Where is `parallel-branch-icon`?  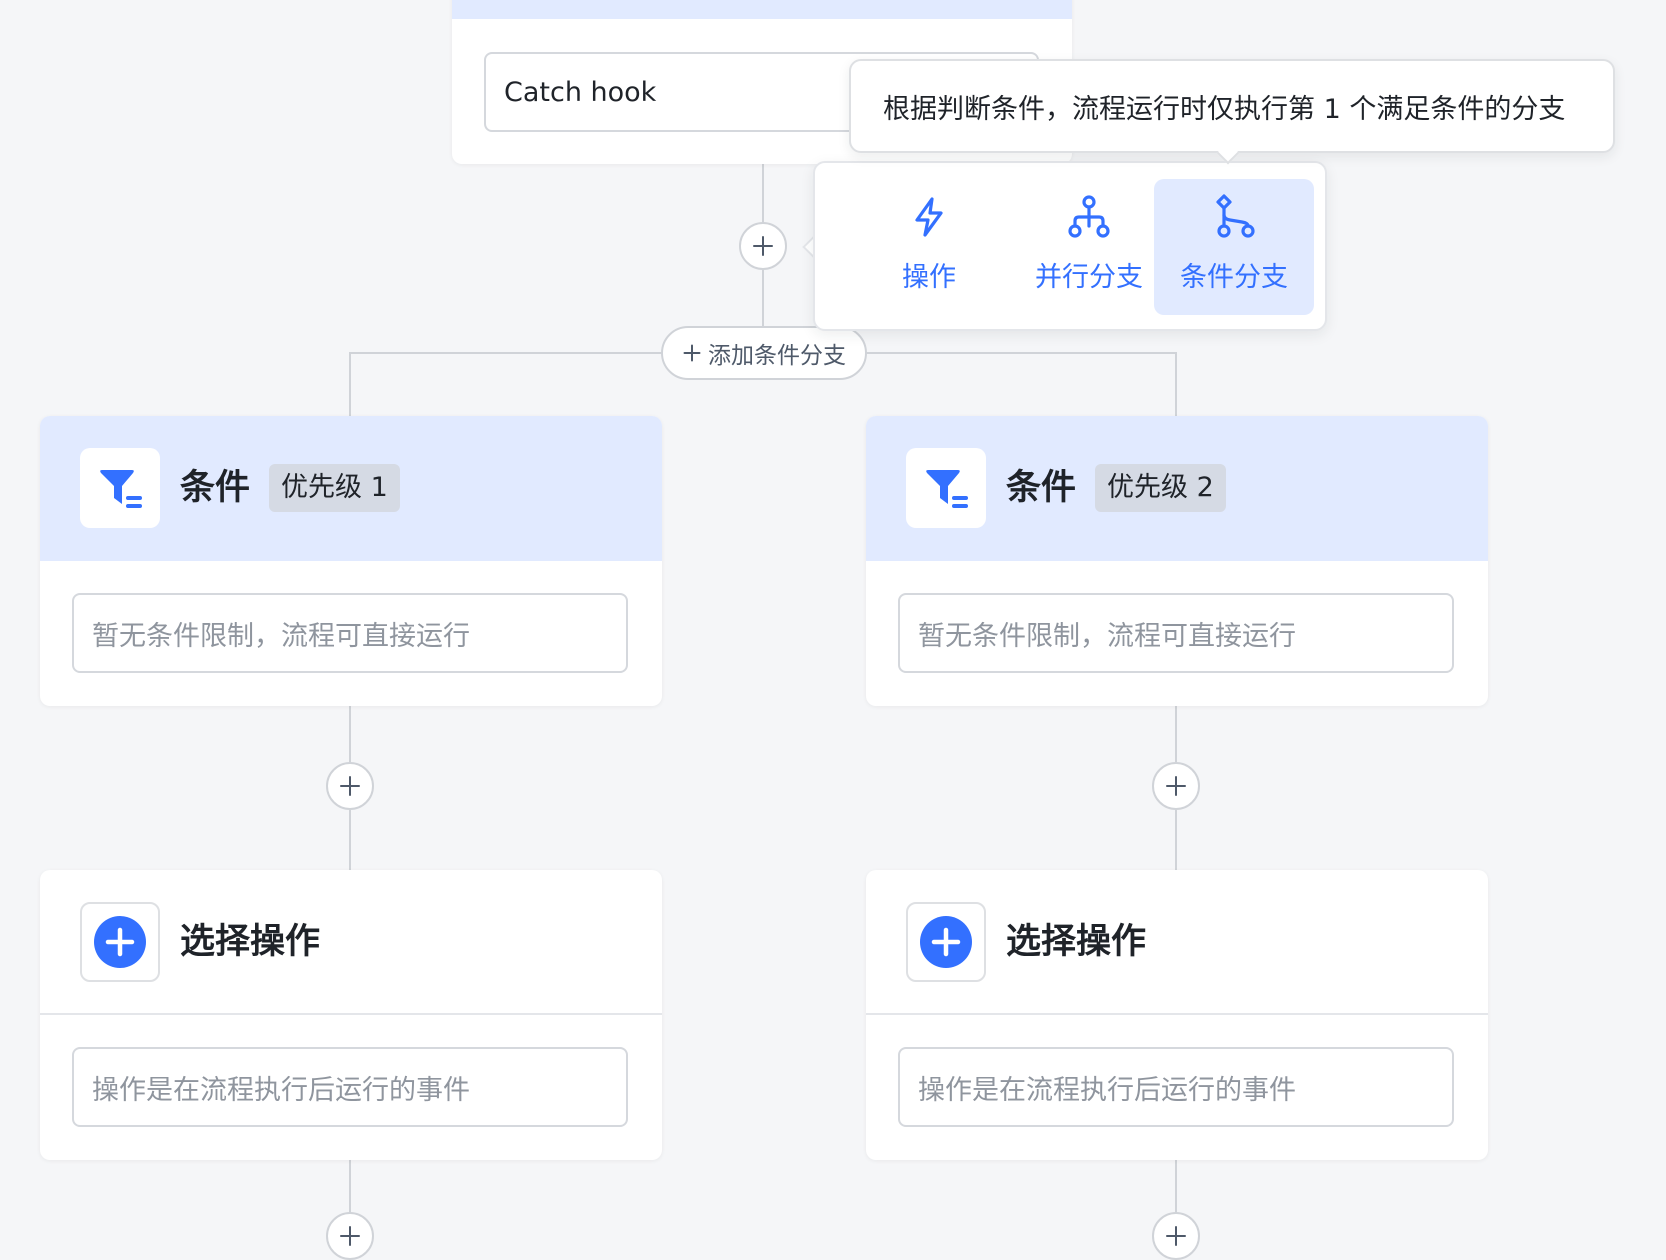
parallel-branch-icon is located at coordinates (1089, 216).